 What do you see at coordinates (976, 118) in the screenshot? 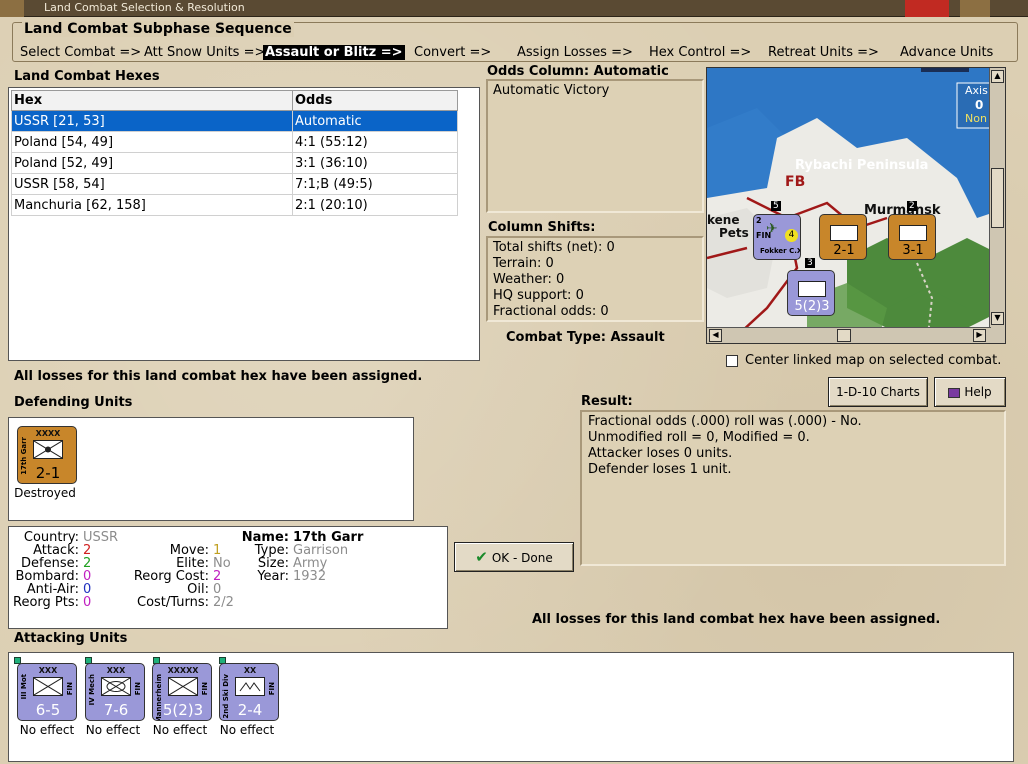
I see `non-label: Non` at bounding box center [976, 118].